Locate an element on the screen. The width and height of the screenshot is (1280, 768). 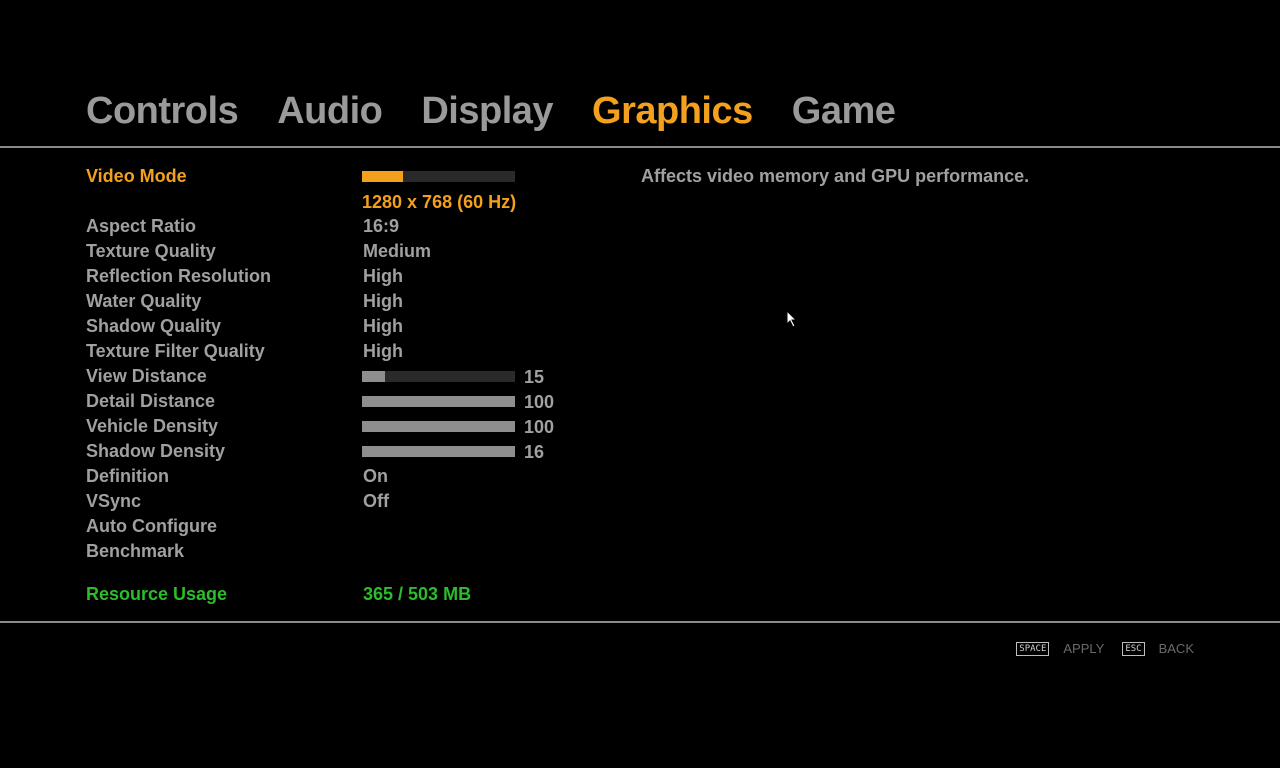
space-key-icon: SPACE is located at coordinates (1033, 648).